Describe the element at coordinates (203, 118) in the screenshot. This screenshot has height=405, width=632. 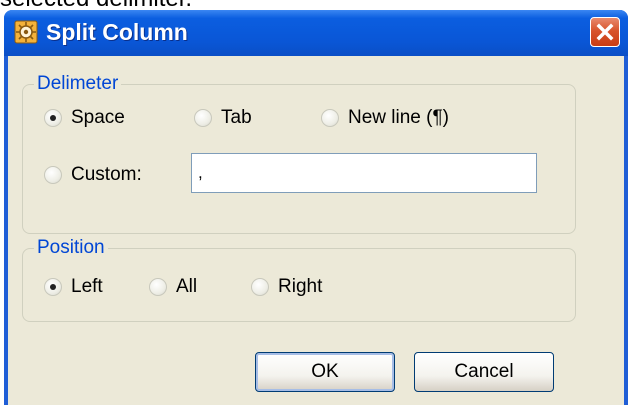
I see `radio-tab-indicator` at that location.